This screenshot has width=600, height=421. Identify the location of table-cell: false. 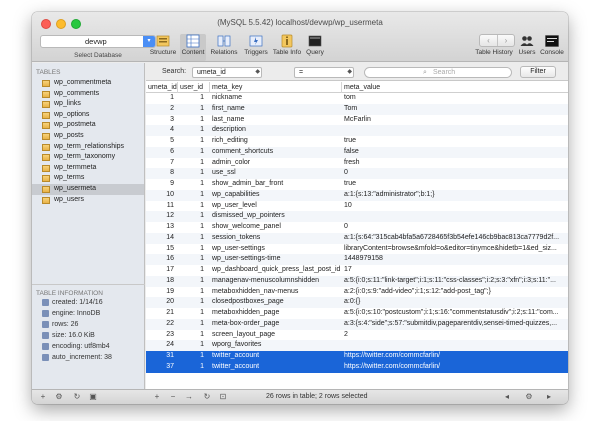
(455, 152).